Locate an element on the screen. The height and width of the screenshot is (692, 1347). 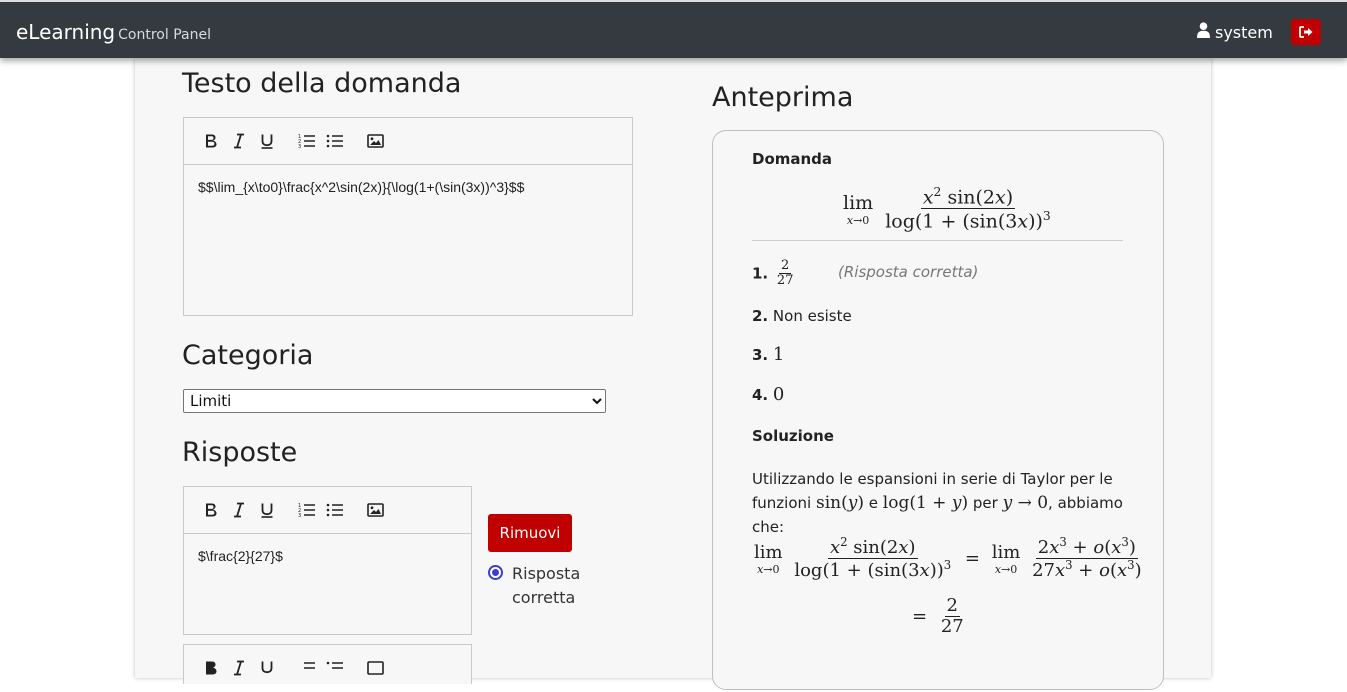
brand-subtitle: Control Panel is located at coordinates (164, 35).